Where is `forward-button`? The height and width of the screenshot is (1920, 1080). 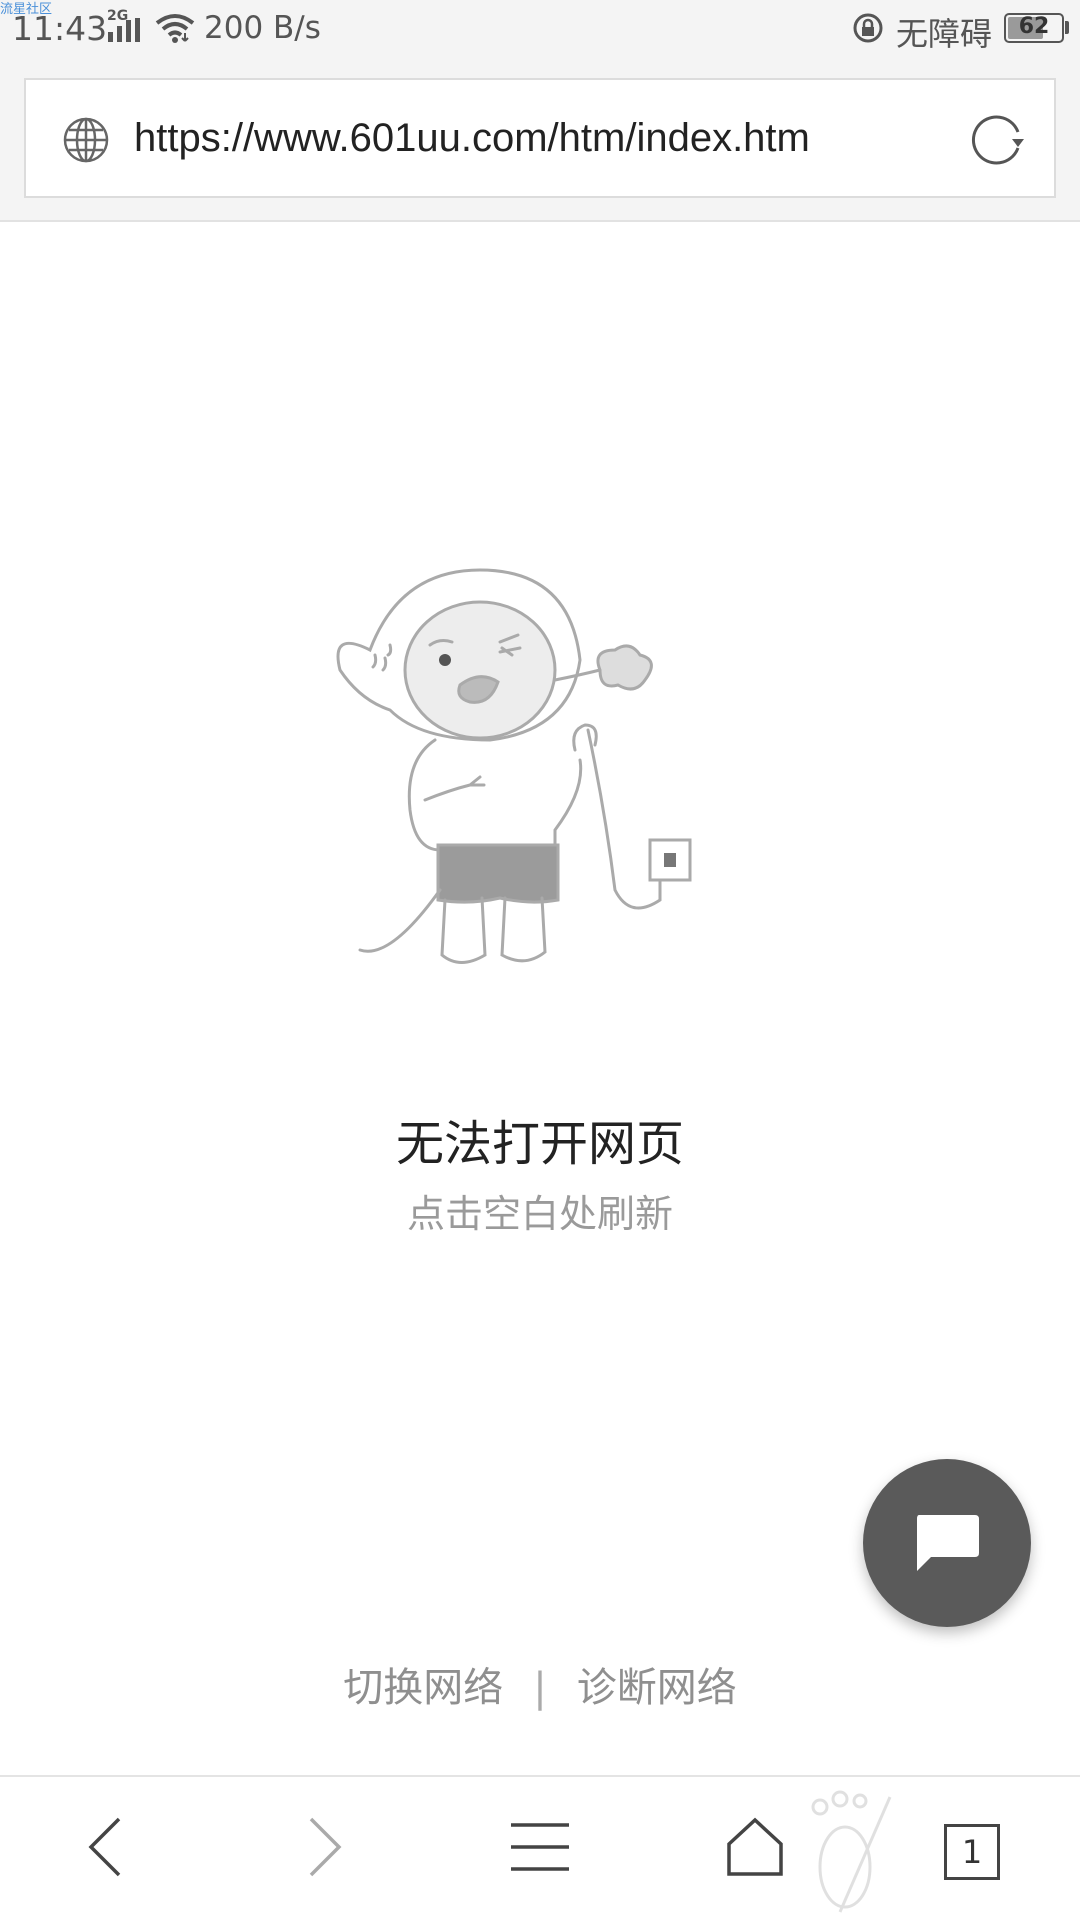 forward-button is located at coordinates (325, 1847).